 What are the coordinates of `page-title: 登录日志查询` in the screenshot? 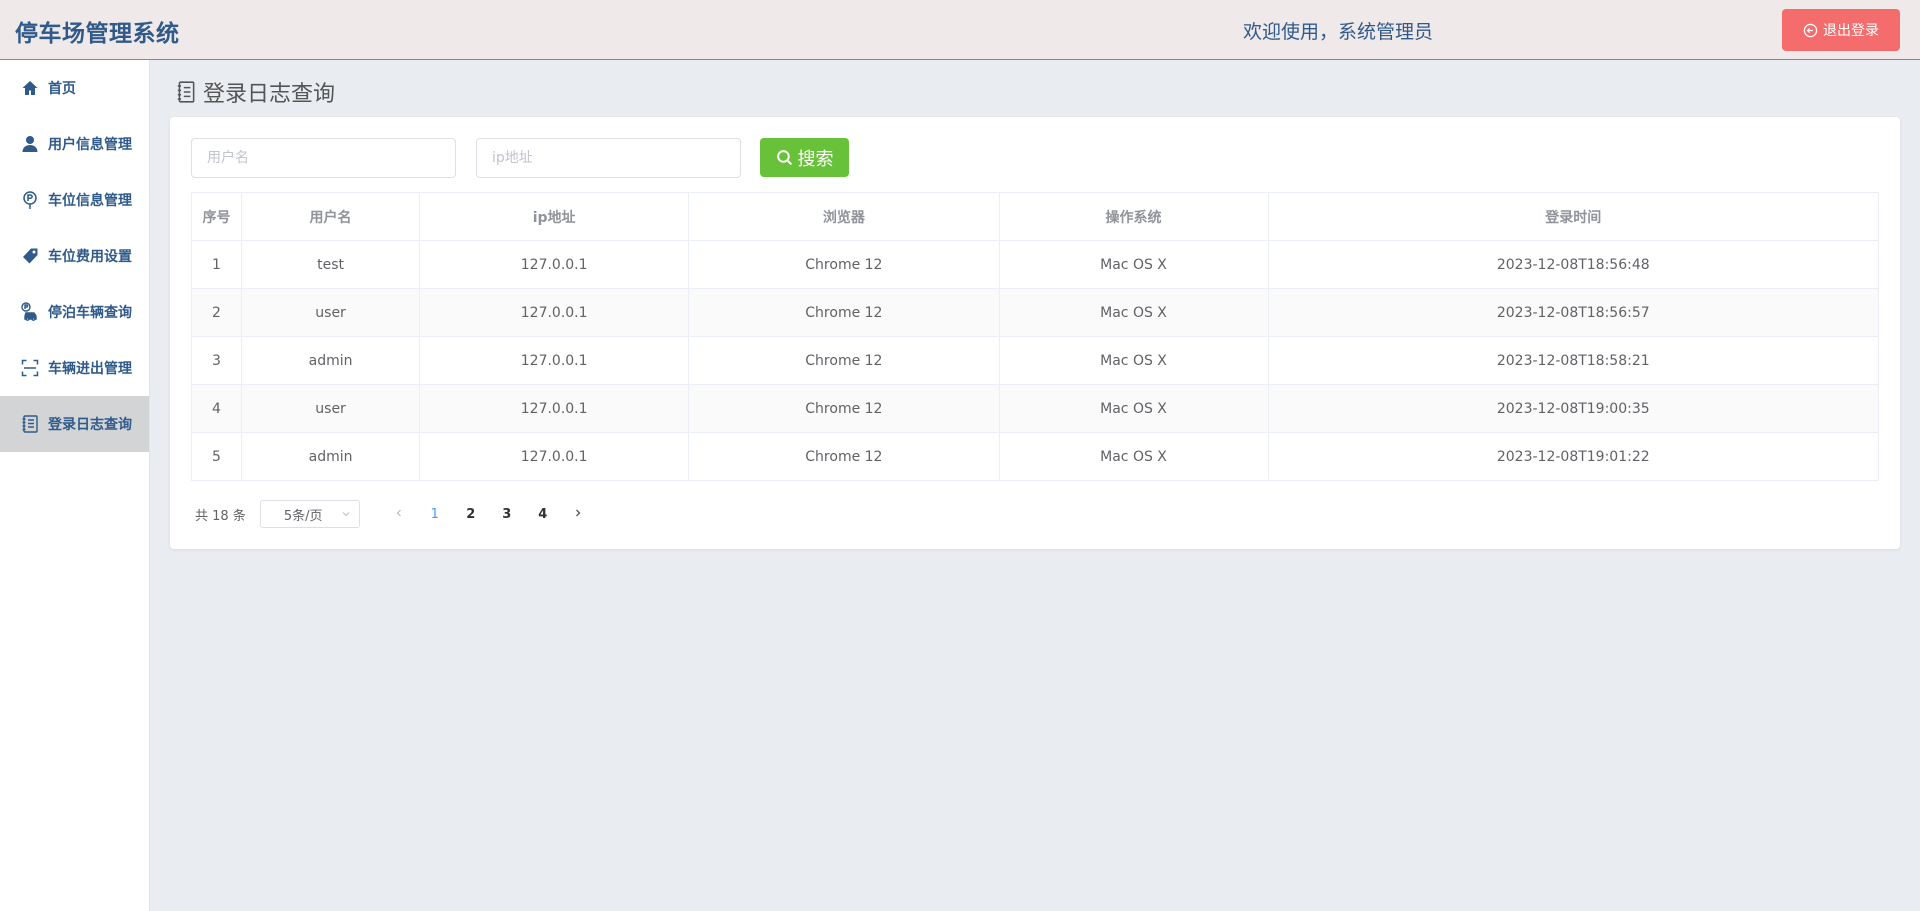 It's located at (255, 92).